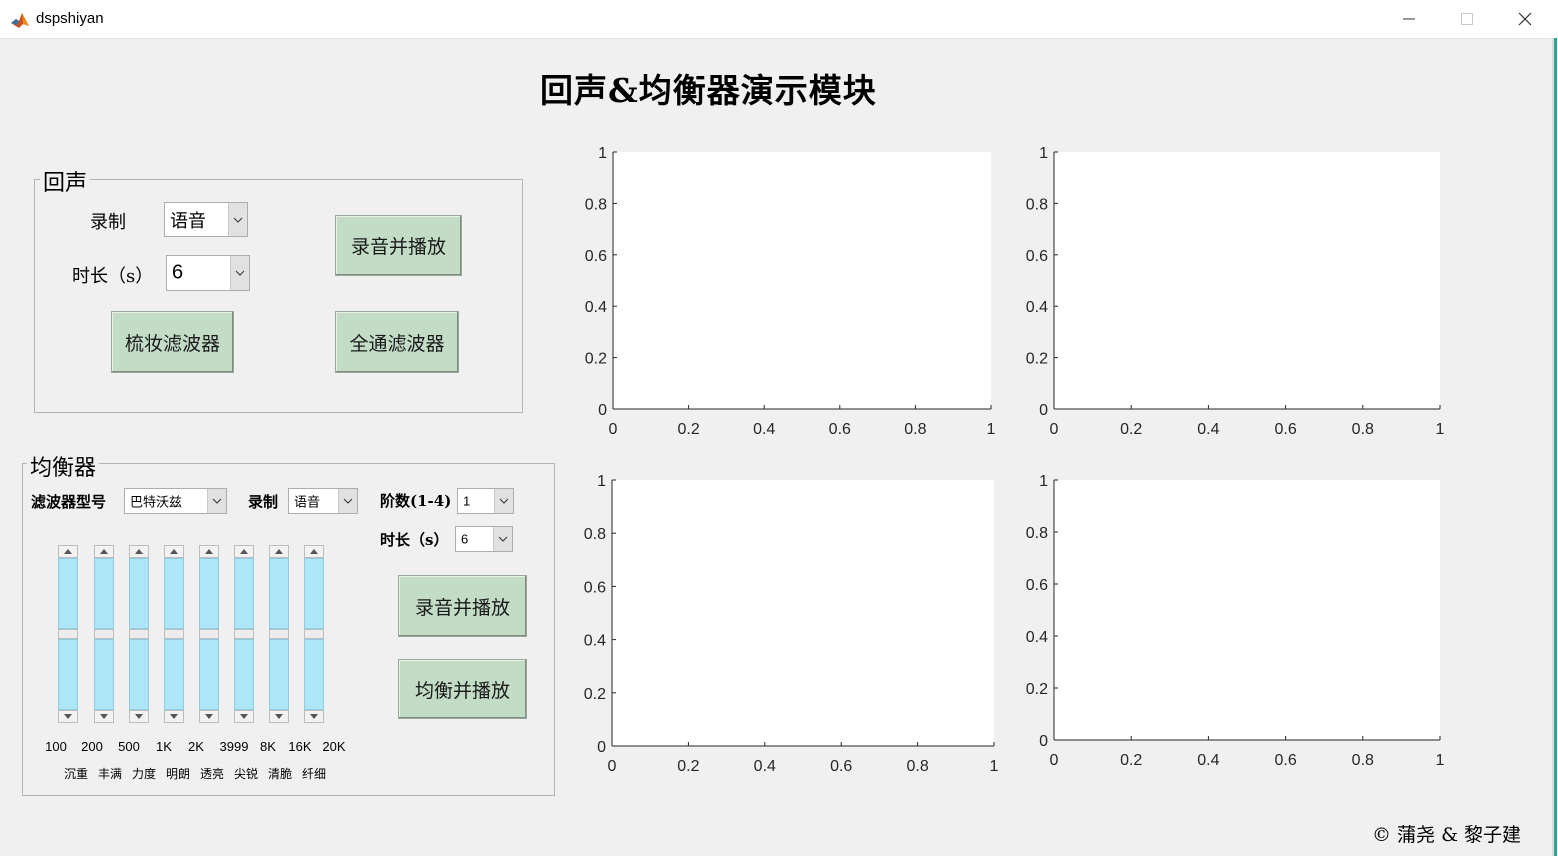 The width and height of the screenshot is (1558, 856). I want to click on close-icon, so click(1525, 19).